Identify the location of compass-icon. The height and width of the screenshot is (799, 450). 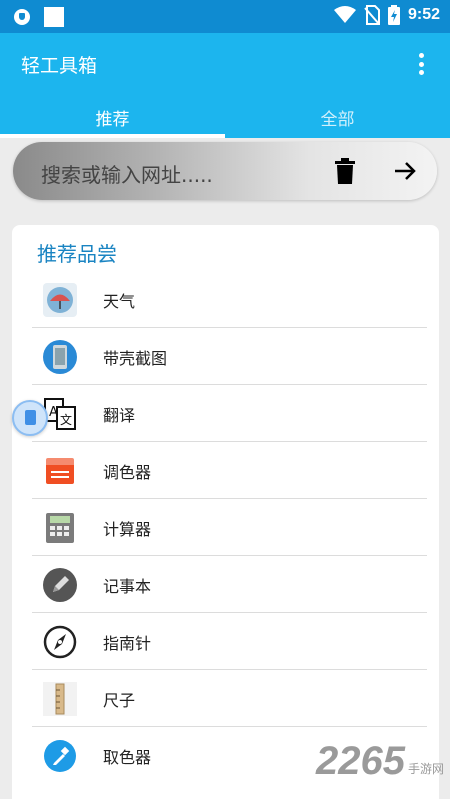
(60, 642).